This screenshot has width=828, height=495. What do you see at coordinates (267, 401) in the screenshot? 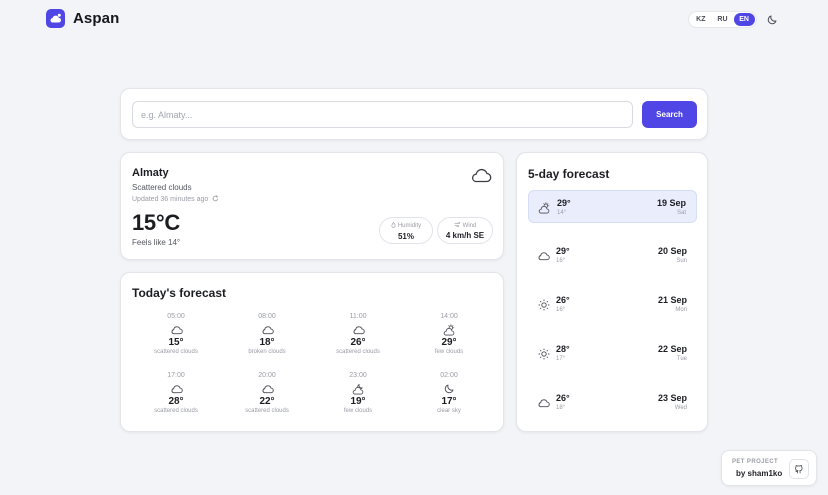
I see `hour-temperature: 22°` at bounding box center [267, 401].